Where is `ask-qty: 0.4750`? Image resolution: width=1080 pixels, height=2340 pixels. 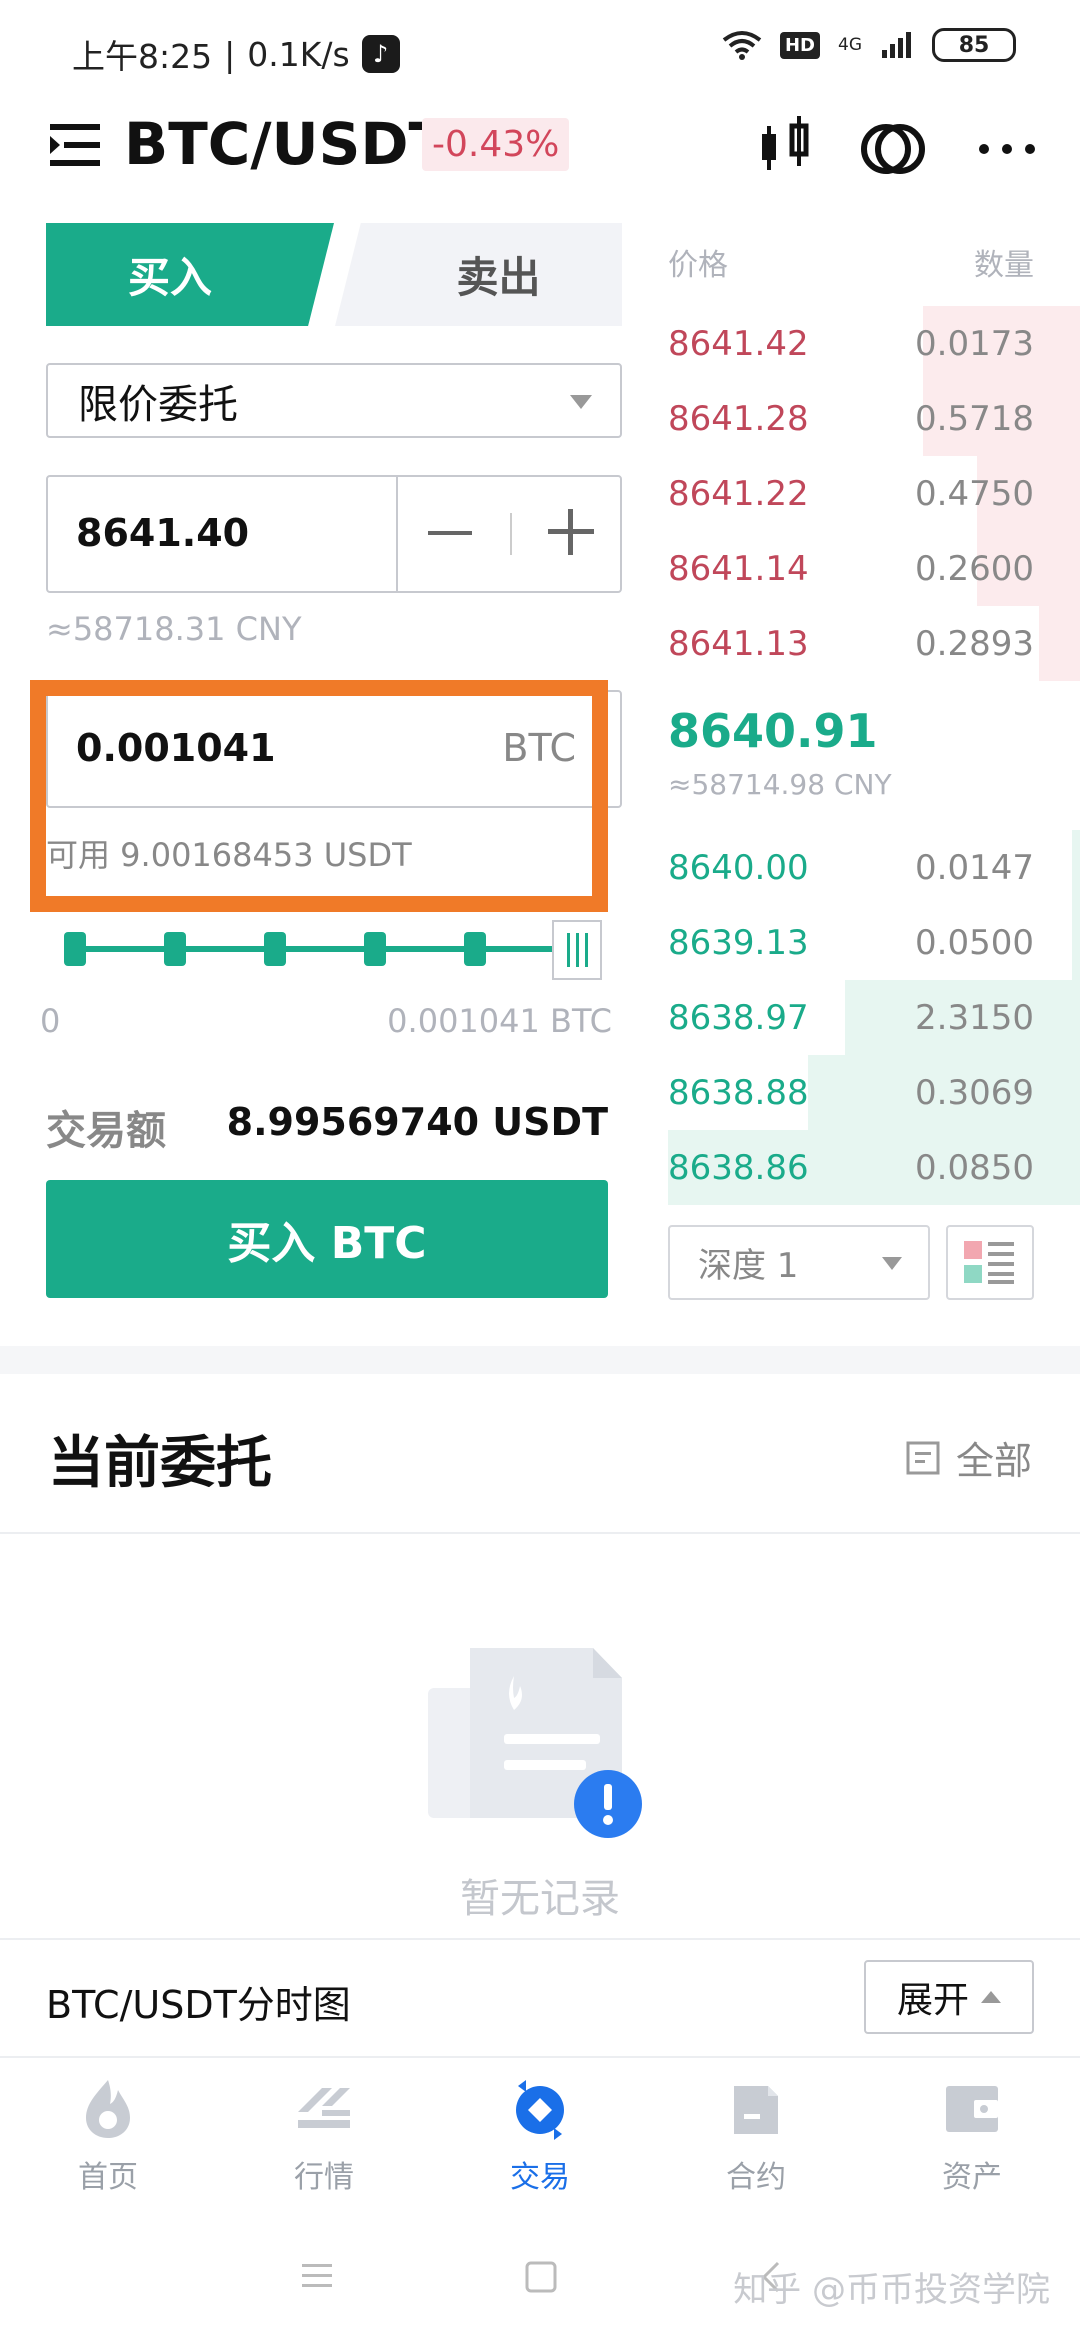
ask-qty: 0.4750 is located at coordinates (974, 494).